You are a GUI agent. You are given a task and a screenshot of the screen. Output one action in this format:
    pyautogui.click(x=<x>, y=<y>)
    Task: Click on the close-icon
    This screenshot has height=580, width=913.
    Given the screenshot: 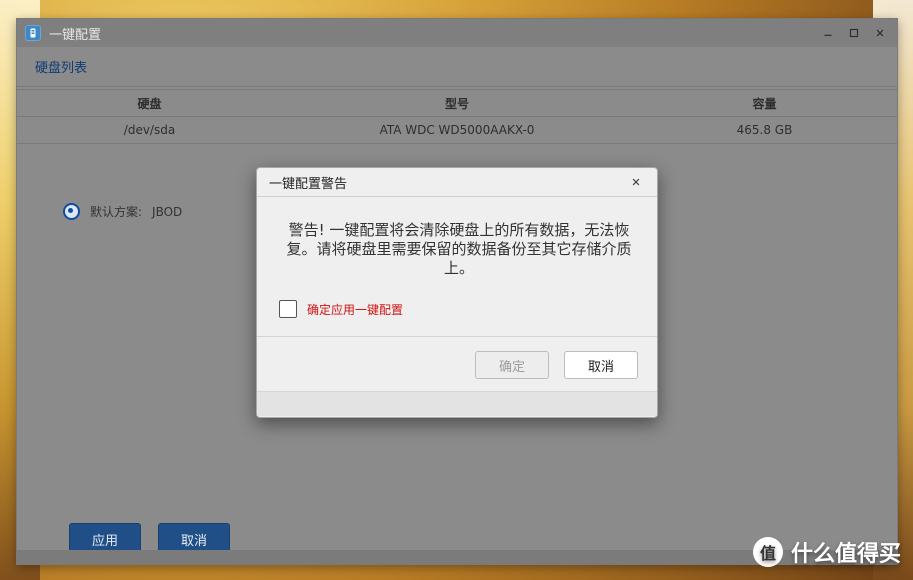 What is the action you would take?
    pyautogui.click(x=880, y=33)
    